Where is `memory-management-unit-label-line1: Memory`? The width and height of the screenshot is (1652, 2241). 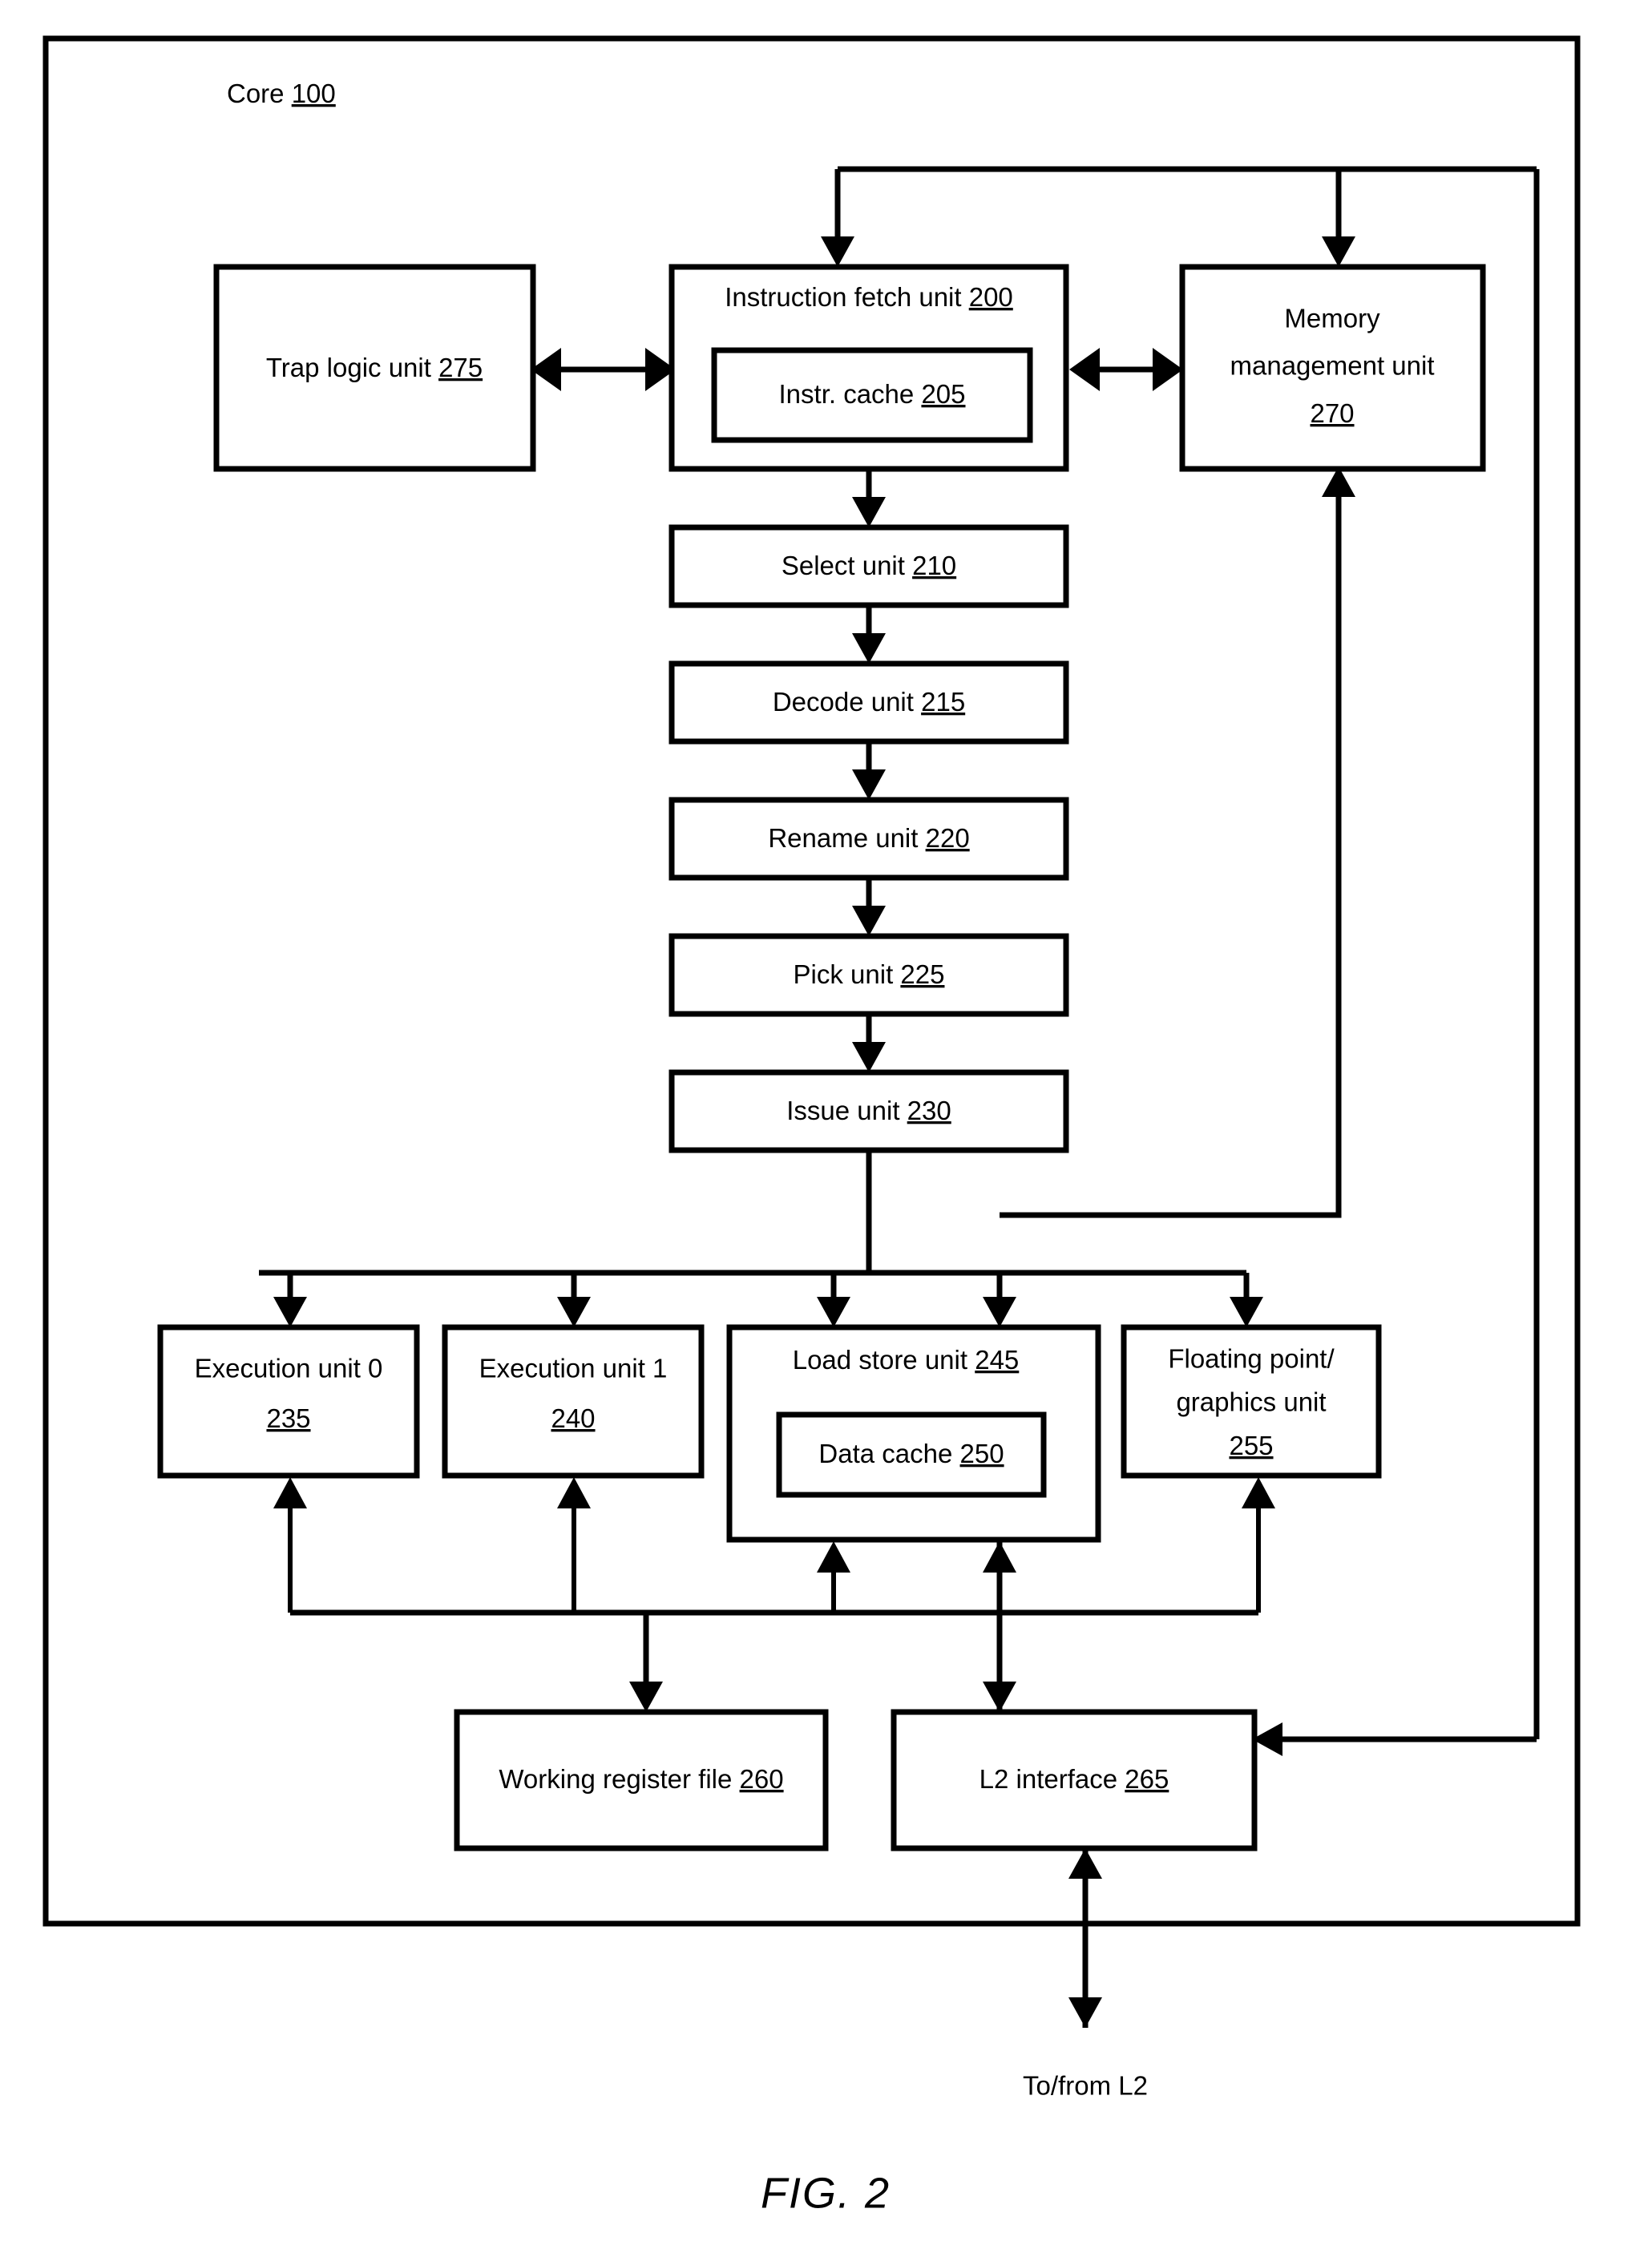
memory-management-unit-label-line1: Memory is located at coordinates (1332, 318).